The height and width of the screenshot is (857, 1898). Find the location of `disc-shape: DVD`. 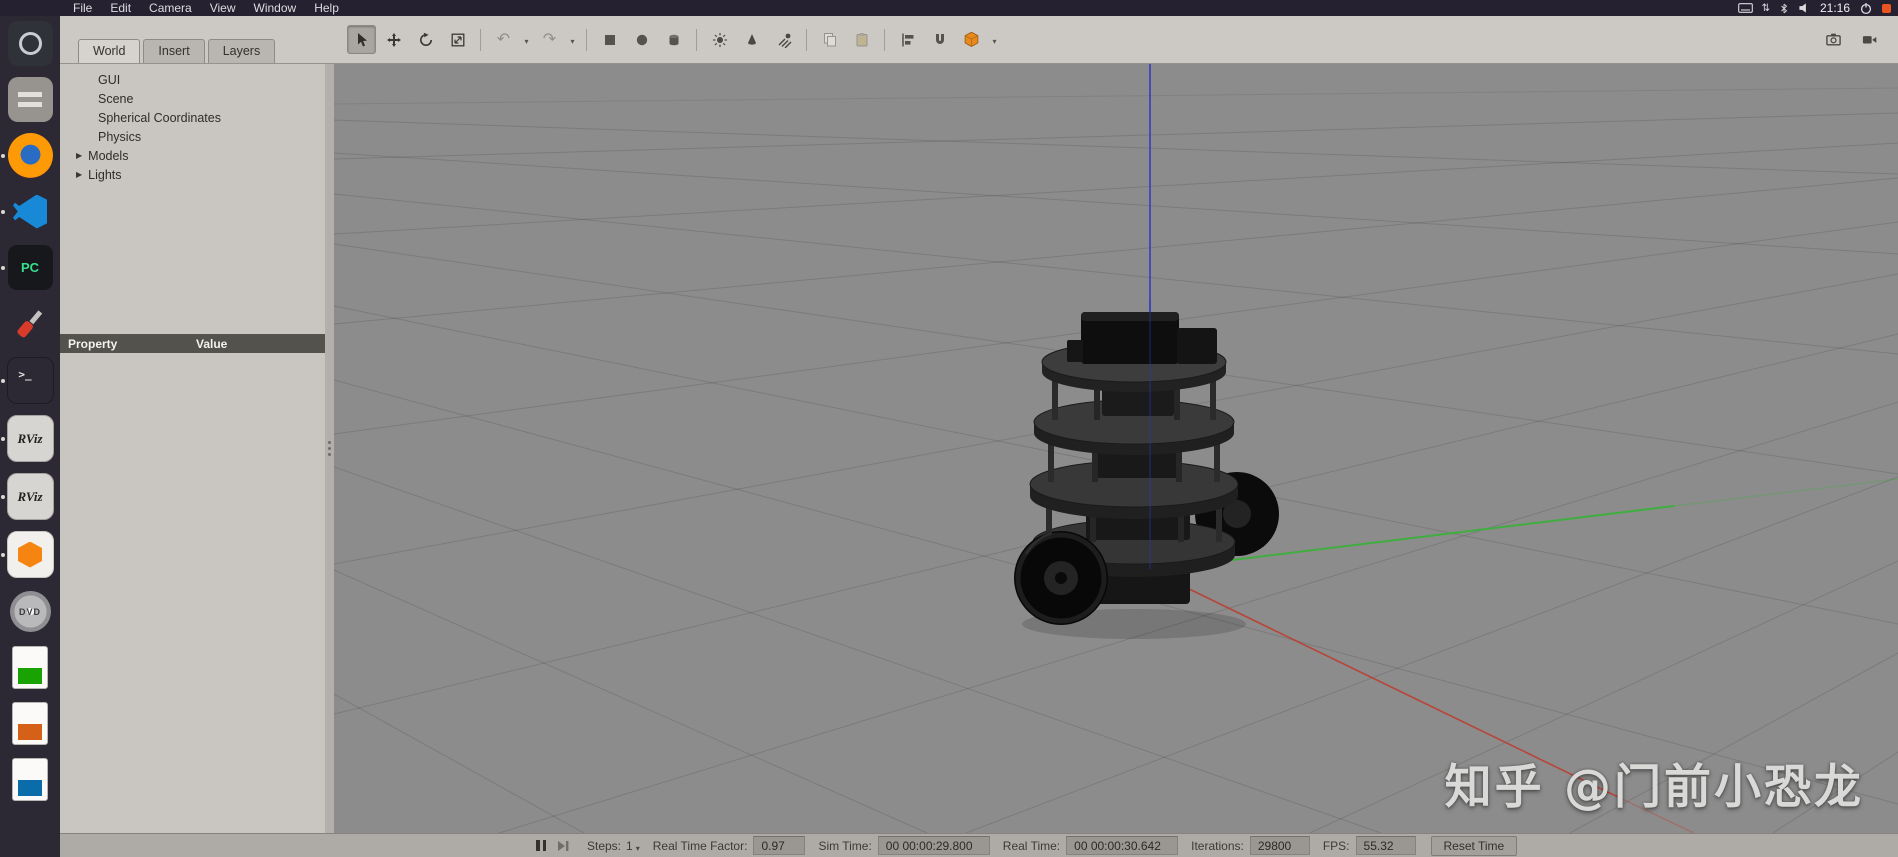

disc-shape: DVD is located at coordinates (30, 611).